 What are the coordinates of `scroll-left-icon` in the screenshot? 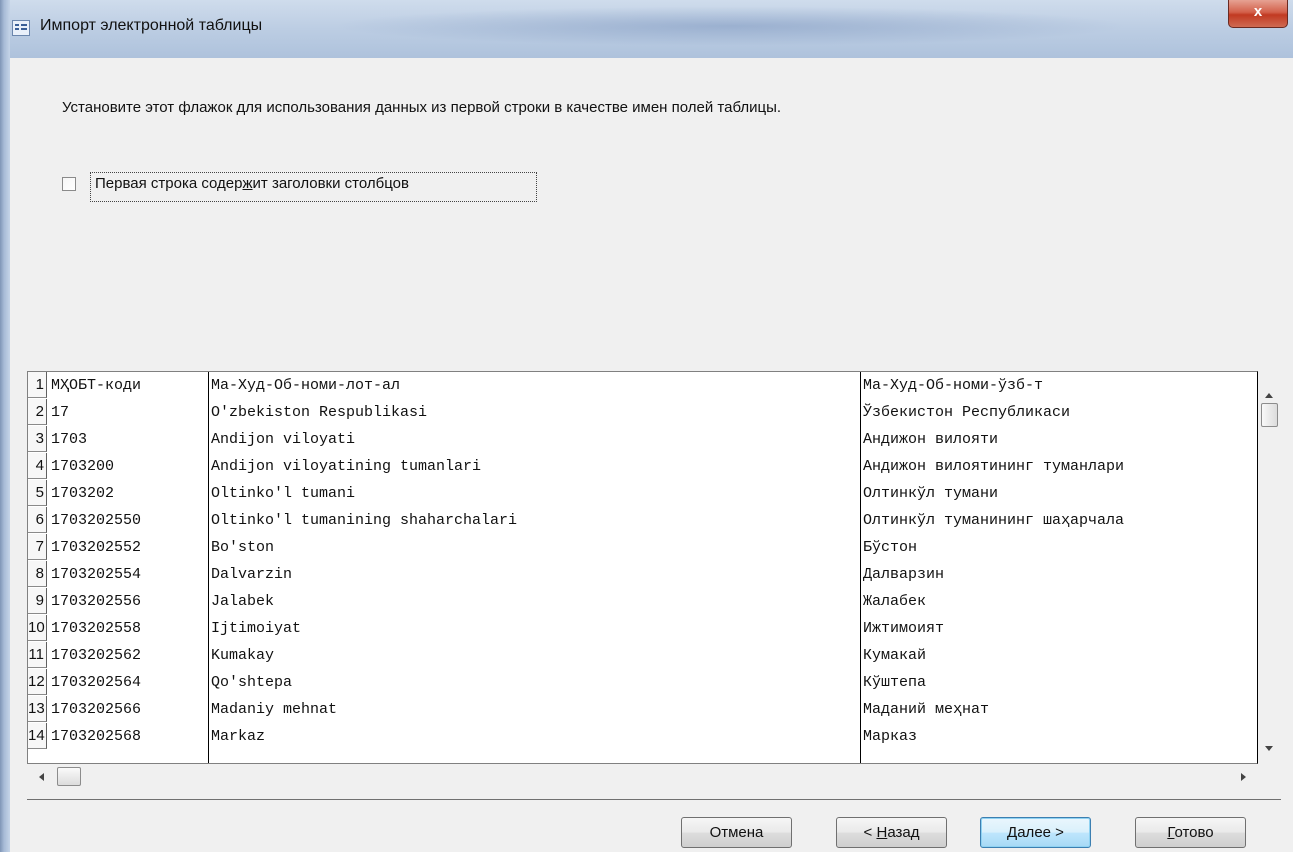 It's located at (41, 777).